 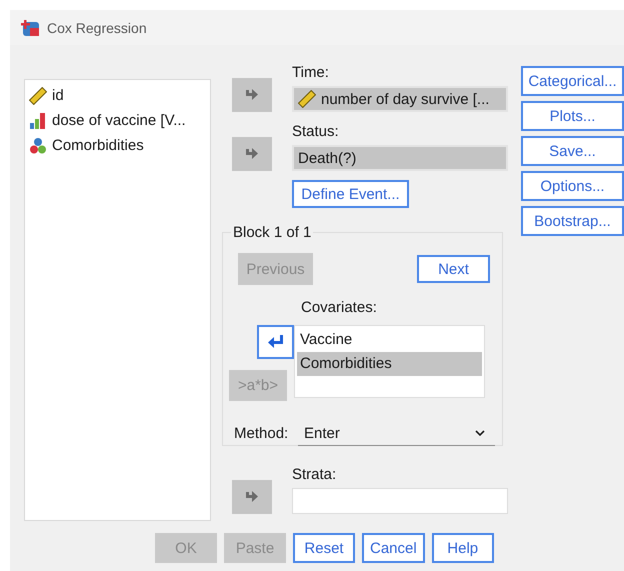 I want to click on dialog-button: Help, so click(x=463, y=548).